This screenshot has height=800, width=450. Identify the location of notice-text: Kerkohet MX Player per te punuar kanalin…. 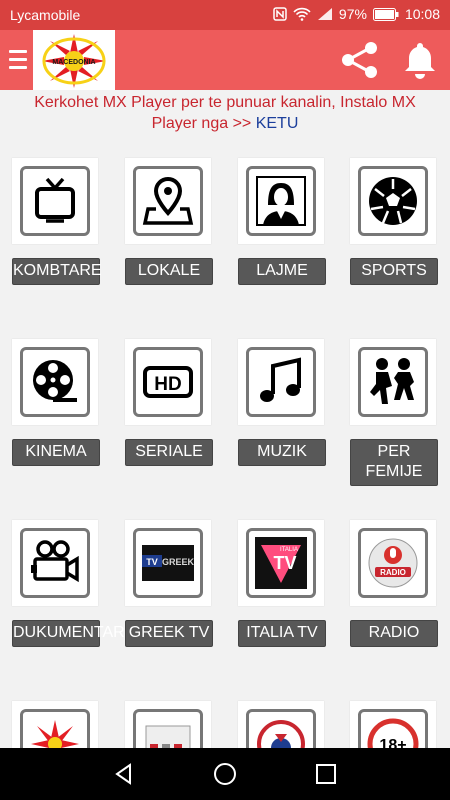
(225, 113).